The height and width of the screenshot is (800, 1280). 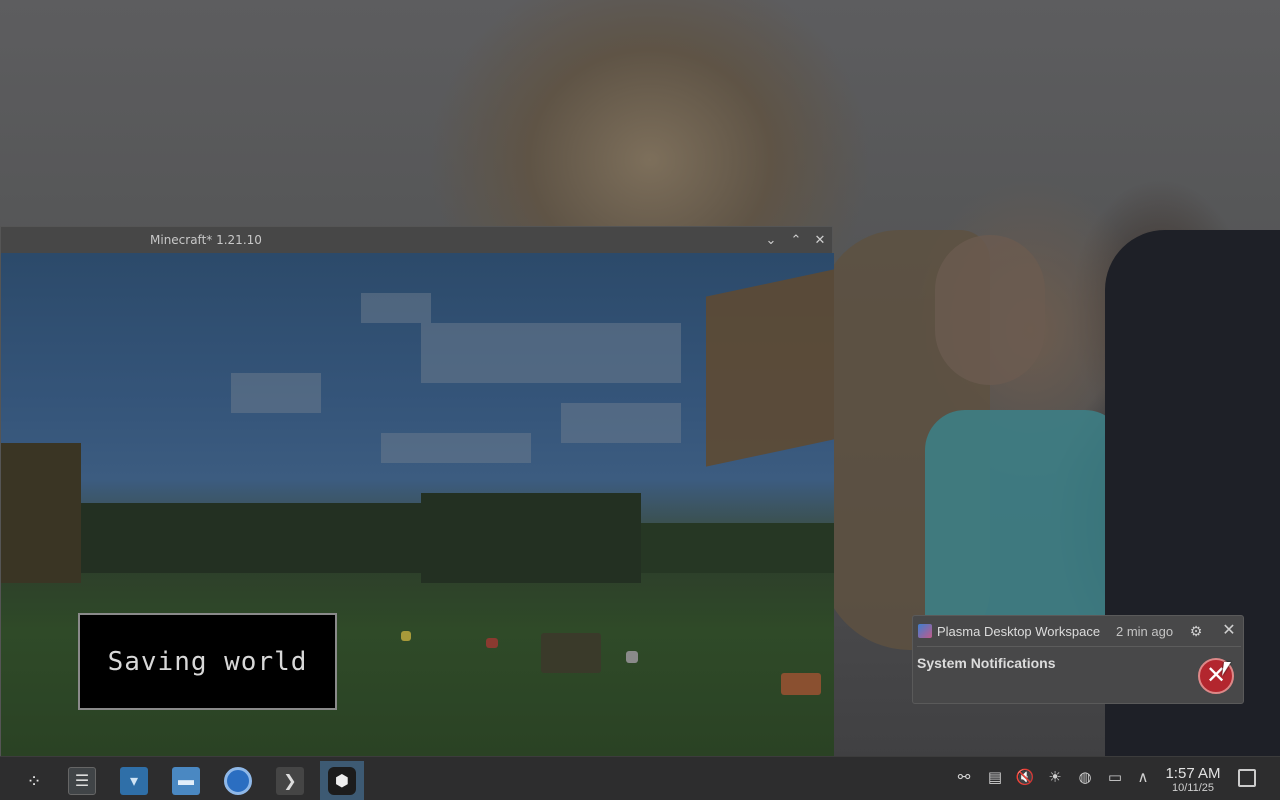 What do you see at coordinates (964, 778) in the screenshot?
I see `kdeconnect-icon: ⚯` at bounding box center [964, 778].